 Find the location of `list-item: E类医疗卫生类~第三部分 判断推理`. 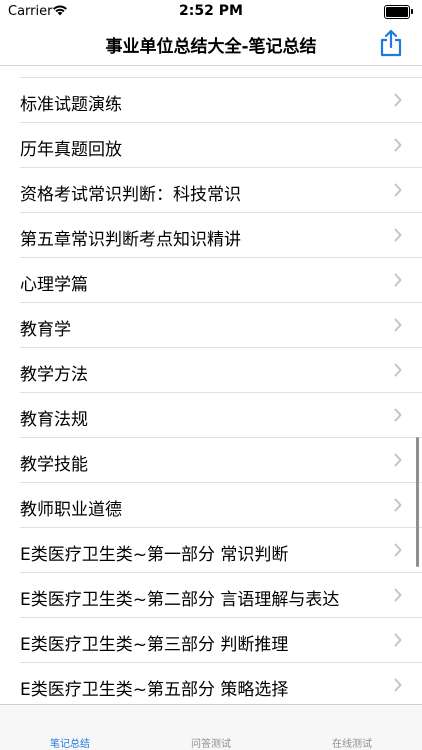

list-item: E类医疗卫生类~第三部分 判断推理 is located at coordinates (221, 640).